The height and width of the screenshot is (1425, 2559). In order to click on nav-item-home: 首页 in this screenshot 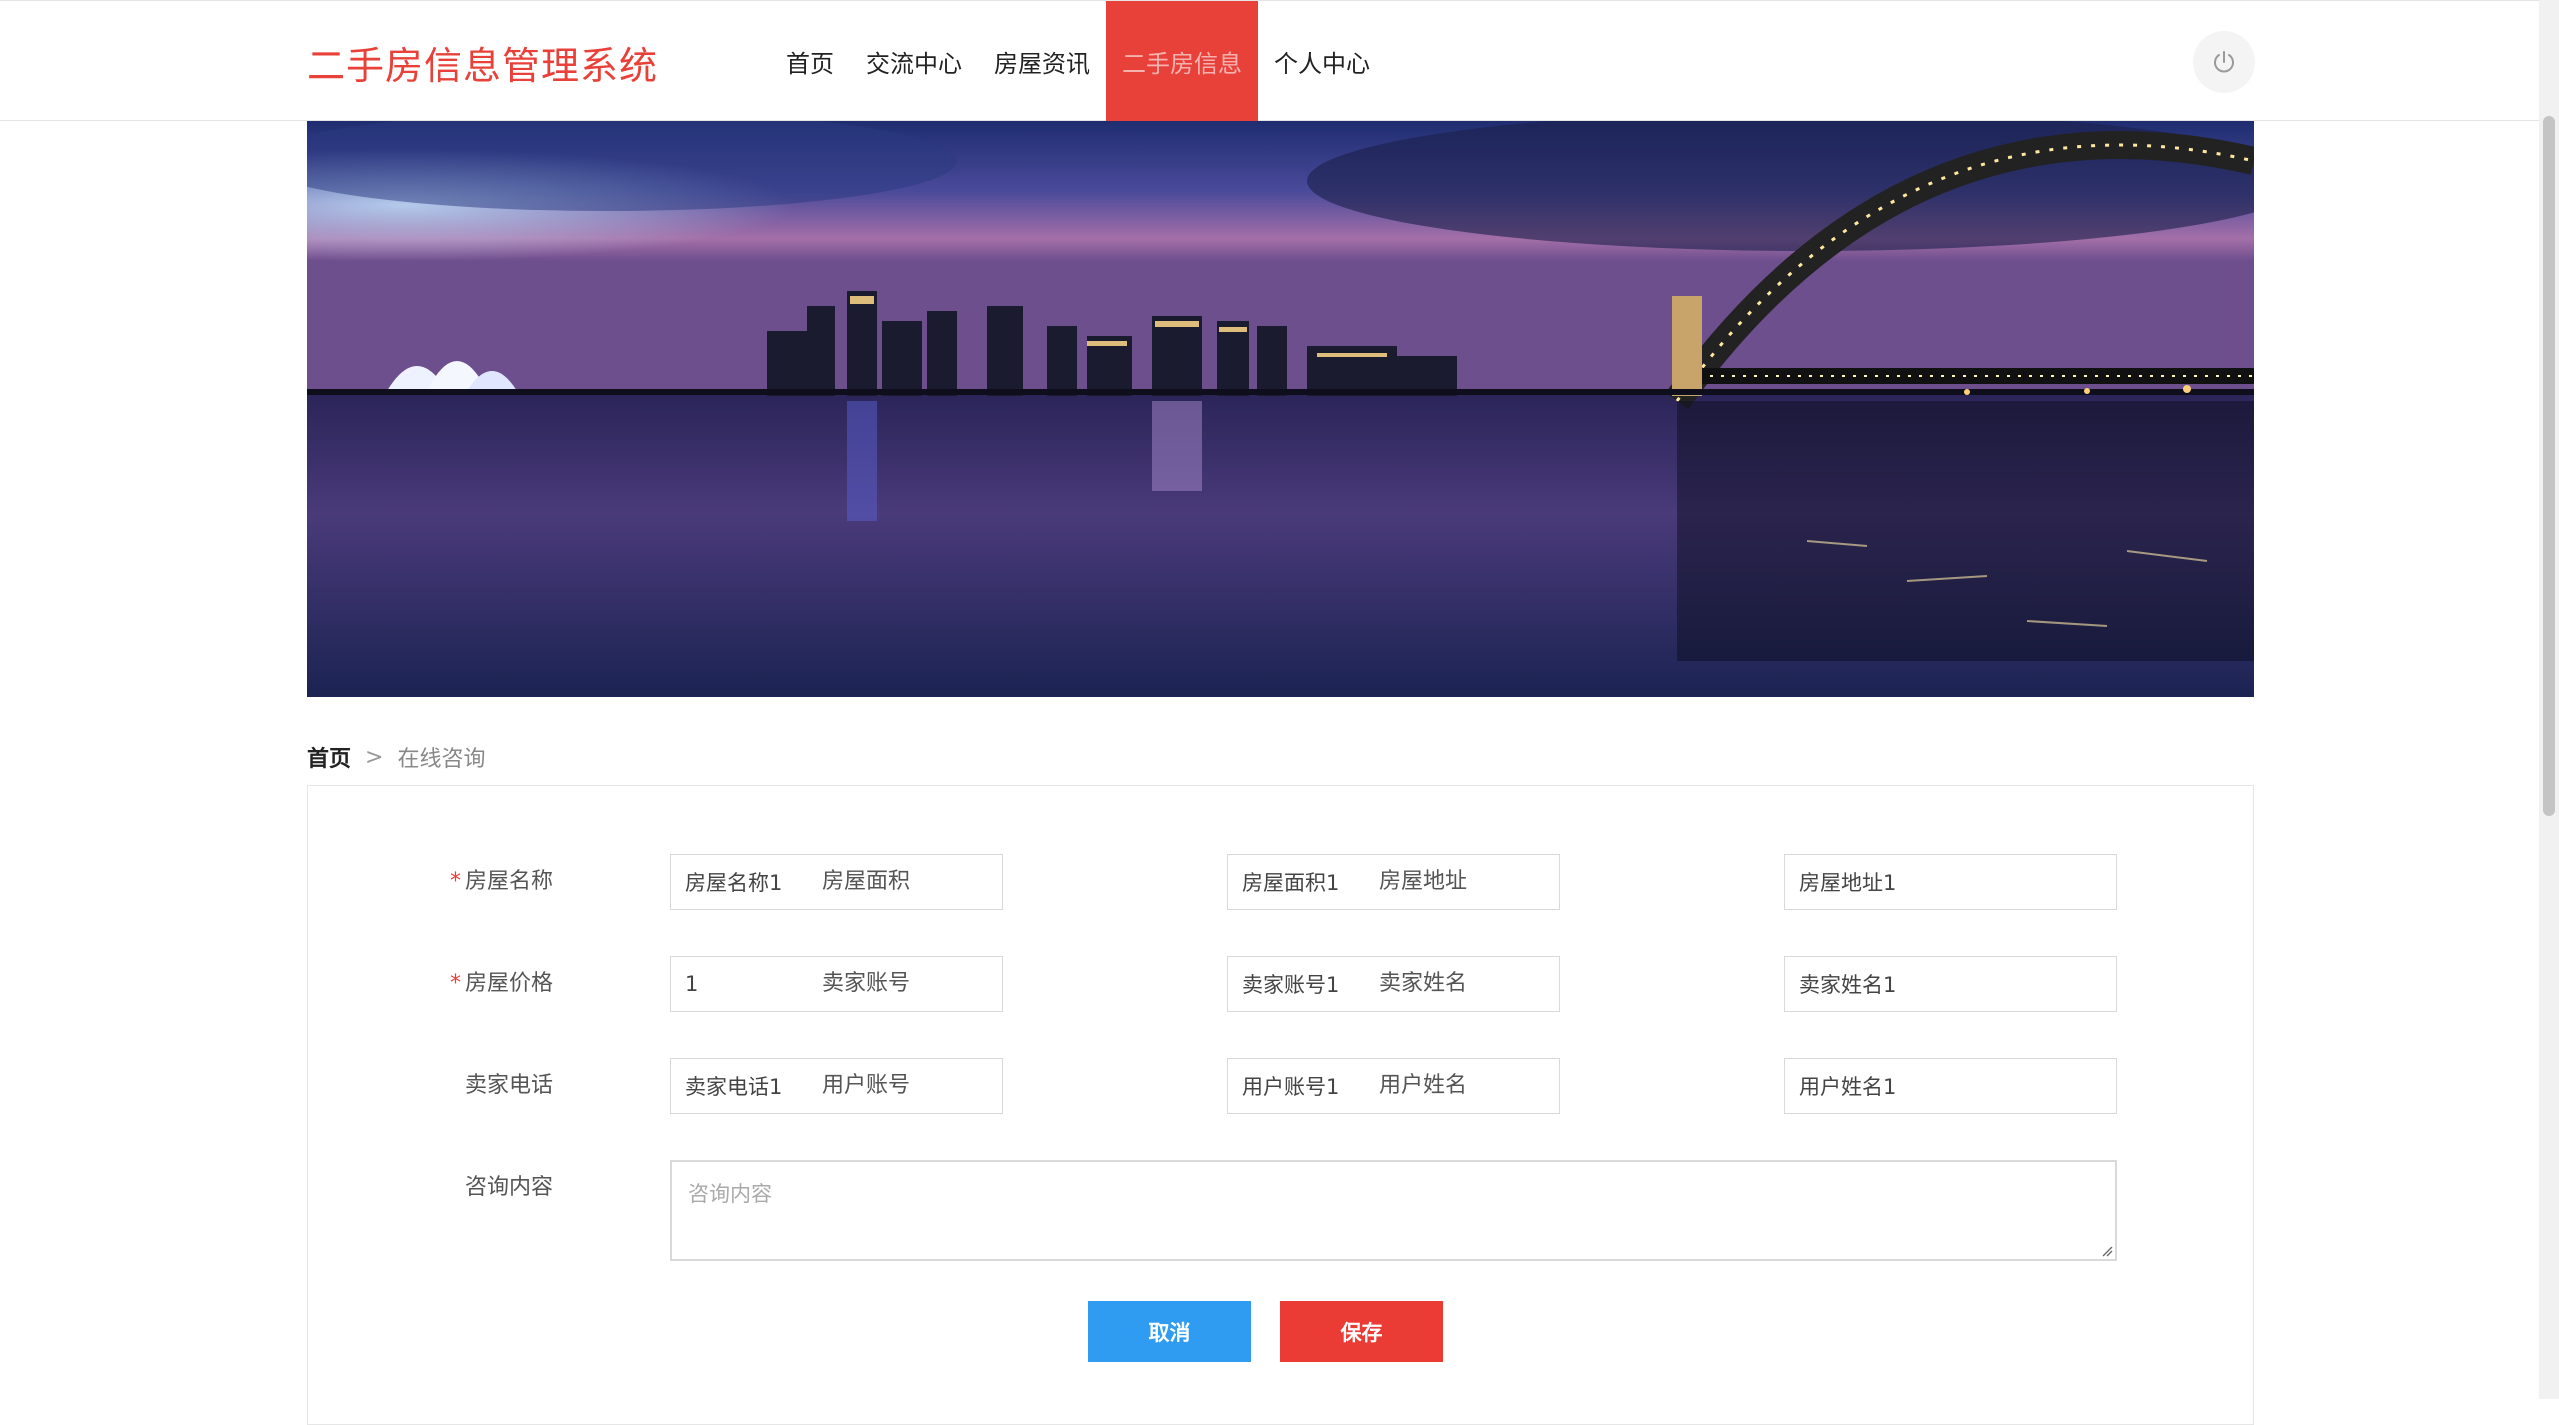, I will do `click(810, 61)`.